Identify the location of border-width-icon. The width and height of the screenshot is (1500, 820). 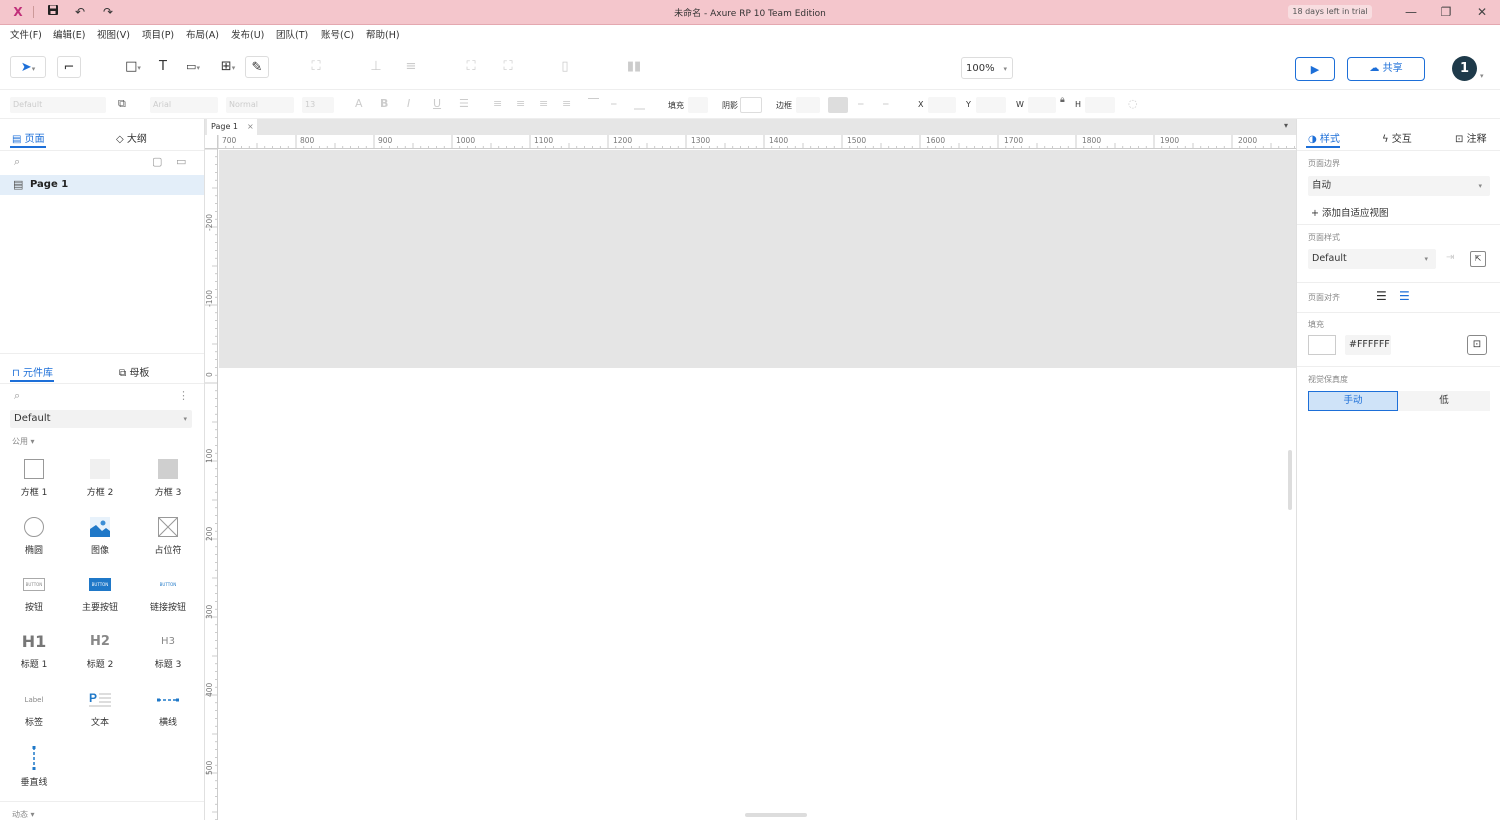
(838, 105).